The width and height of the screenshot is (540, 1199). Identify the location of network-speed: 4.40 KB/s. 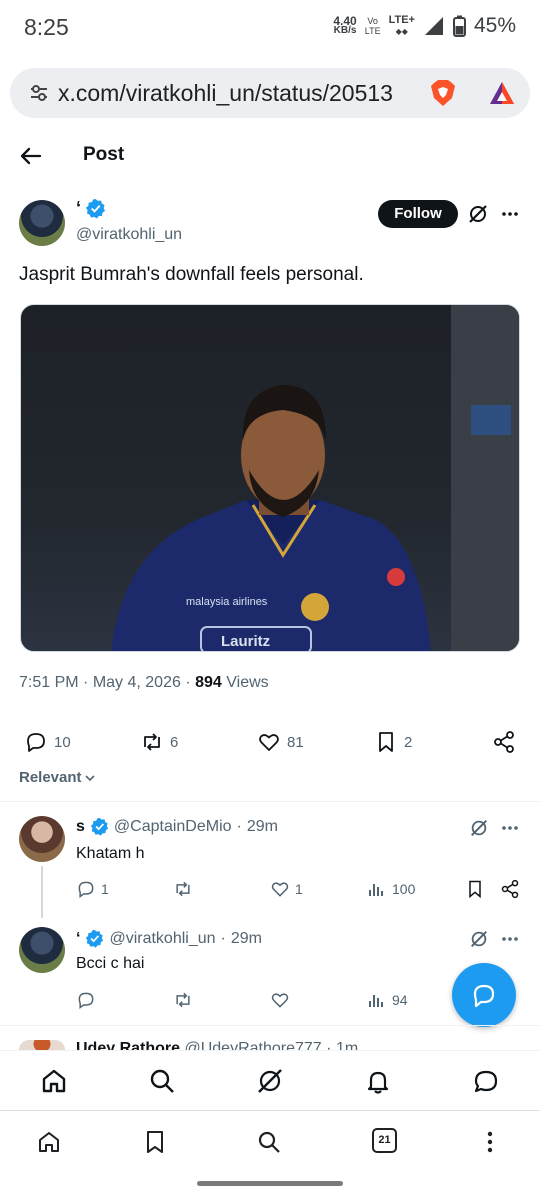
(345, 25).